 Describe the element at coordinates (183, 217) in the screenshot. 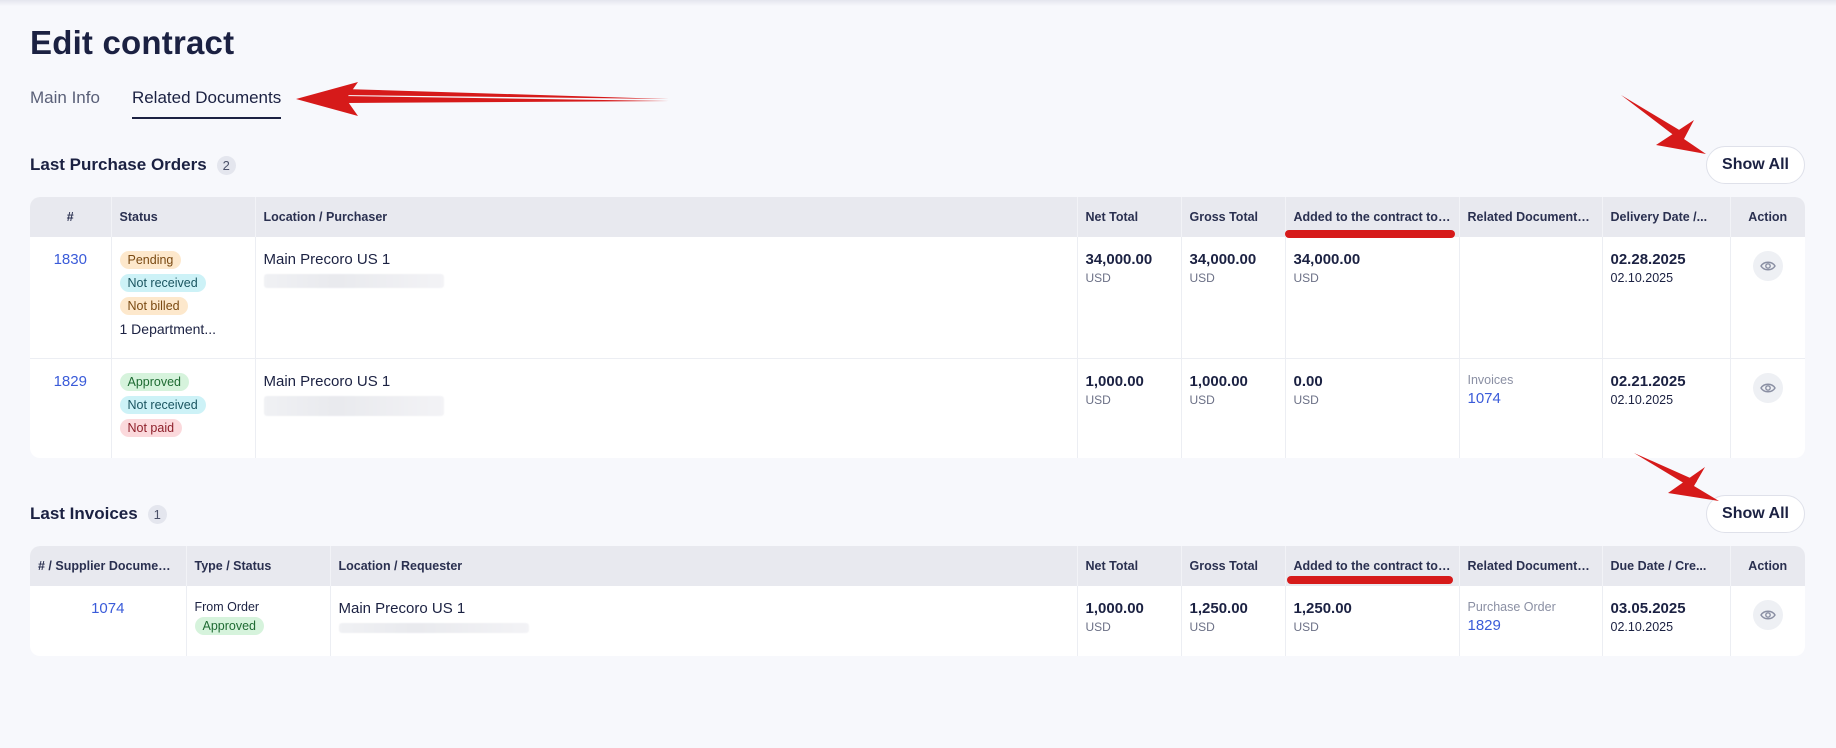

I see `col-header-status: Status` at that location.